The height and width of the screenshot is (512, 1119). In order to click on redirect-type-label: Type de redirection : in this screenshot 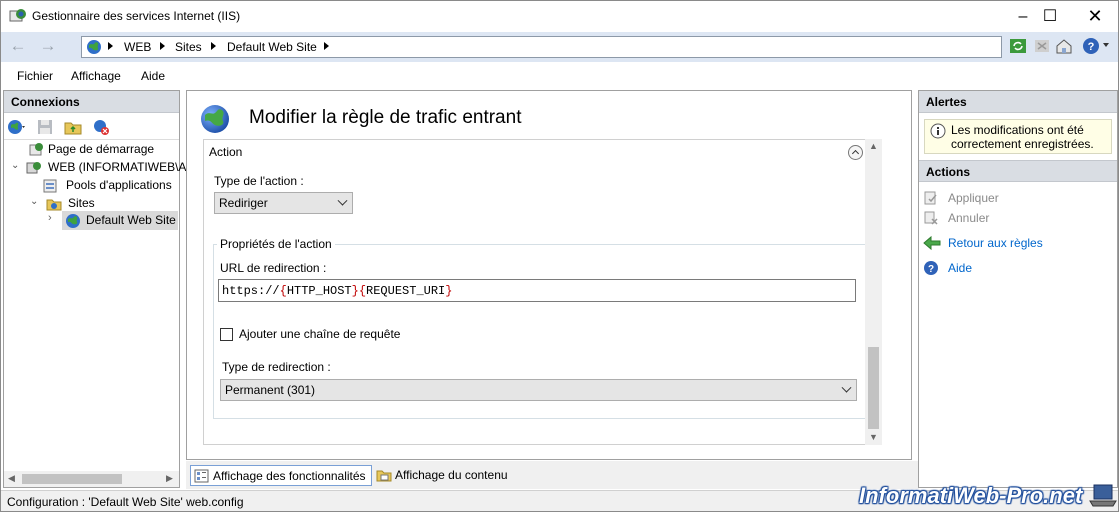, I will do `click(276, 367)`.